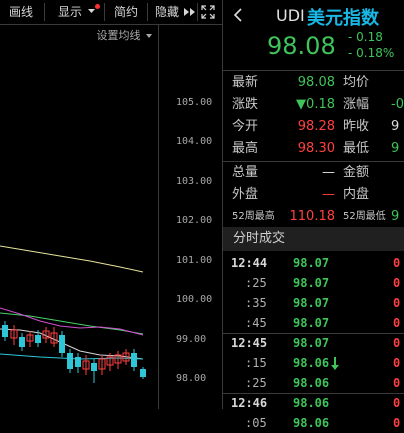 The height and width of the screenshot is (433, 404). I want to click on quote-row: 最高 98.30 最低 9, so click(313, 149).